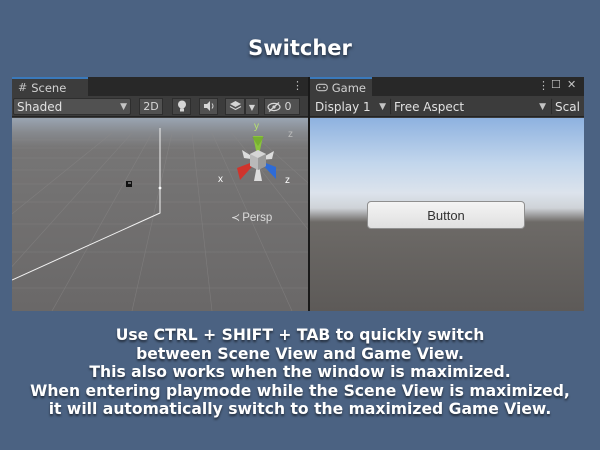 The width and height of the screenshot is (600, 450). I want to click on effects-chevron: ▼, so click(252, 106).